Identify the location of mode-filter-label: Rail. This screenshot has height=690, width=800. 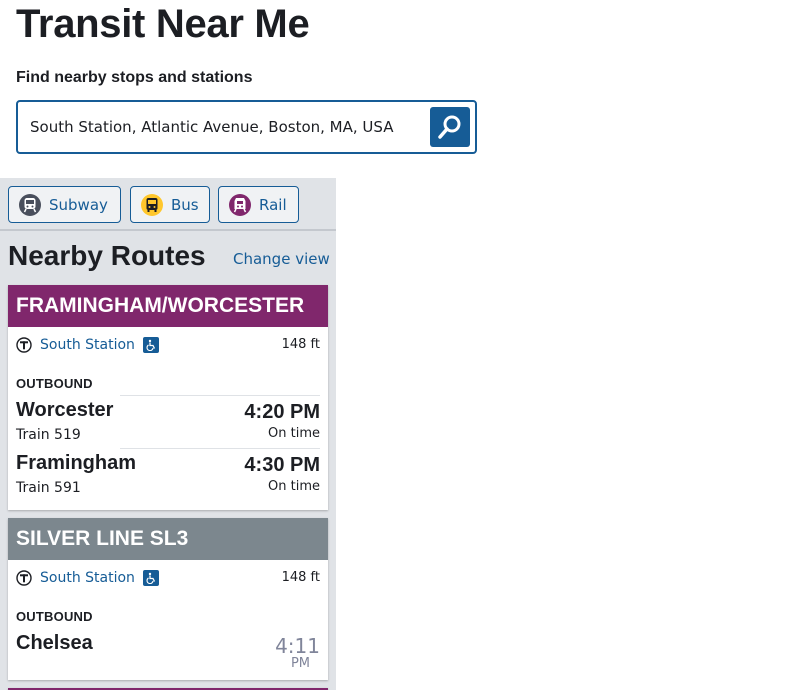
(273, 204).